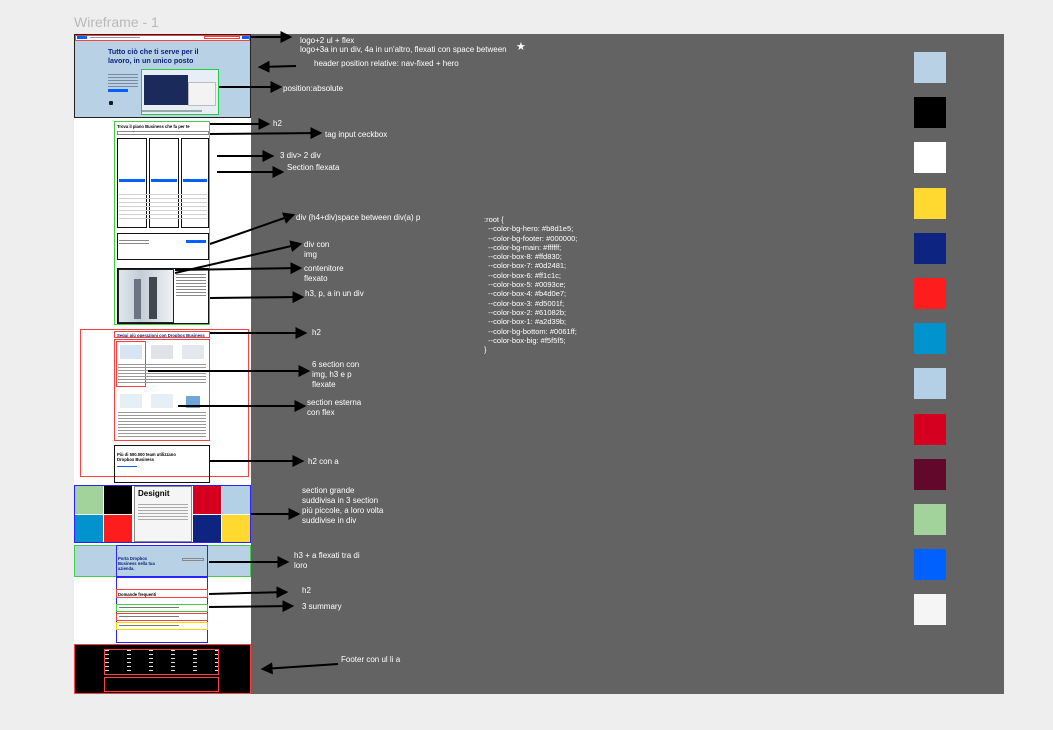 This screenshot has height=730, width=1053. I want to click on star-icon: ★, so click(521, 47).